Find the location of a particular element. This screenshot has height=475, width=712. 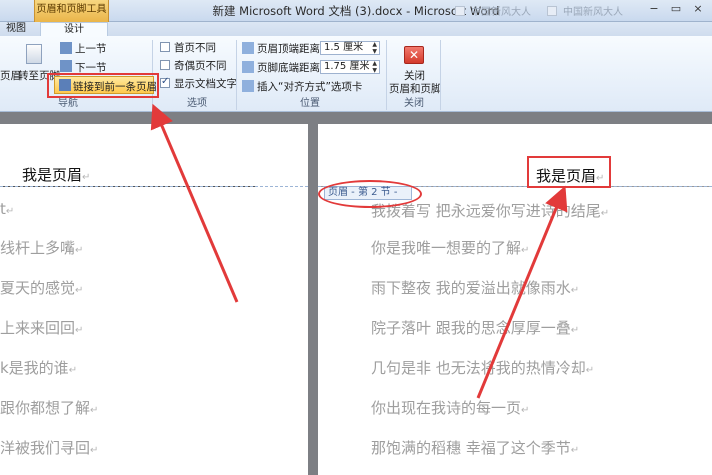

show-doc-text-label: 显示文档文字 is located at coordinates (205, 83).